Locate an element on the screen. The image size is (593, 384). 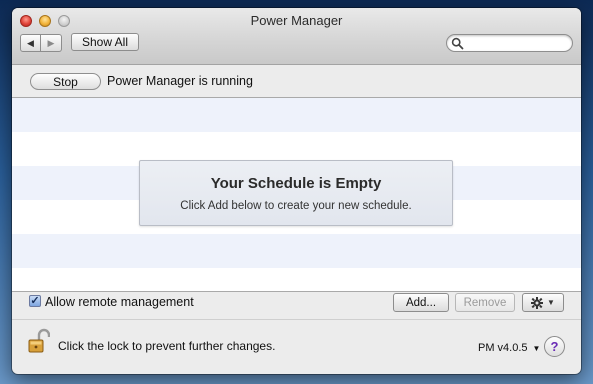
chevron-right-icon: ▶ is located at coordinates (51, 42).